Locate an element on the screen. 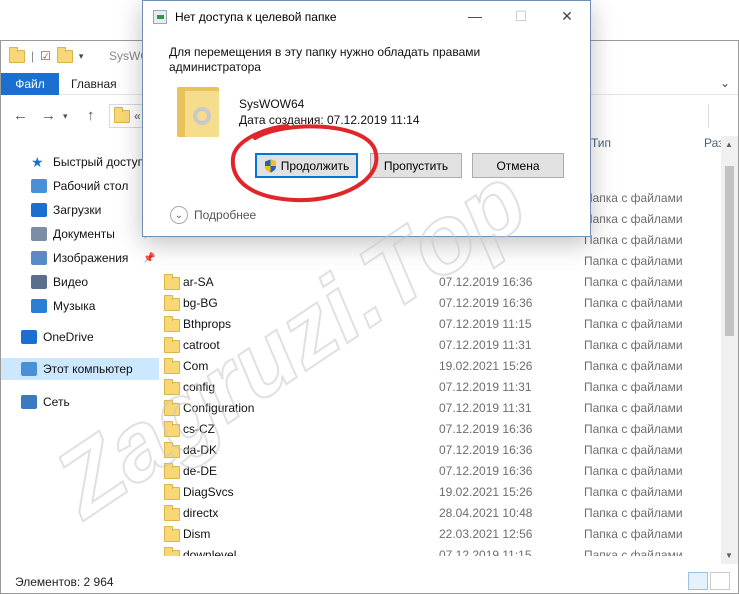 Image resolution: width=739 pixels, height=594 pixels. sidebar-item: OneDrive is located at coordinates (80, 337).